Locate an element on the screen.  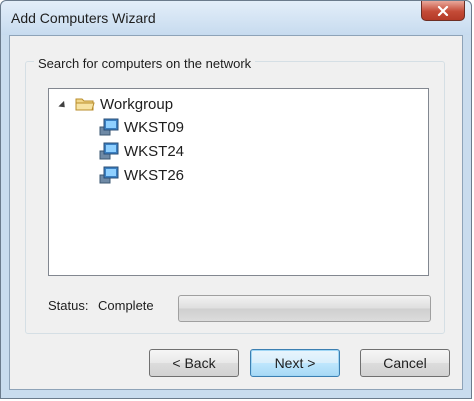
tree-item-label: WKST09 is located at coordinates (154, 127).